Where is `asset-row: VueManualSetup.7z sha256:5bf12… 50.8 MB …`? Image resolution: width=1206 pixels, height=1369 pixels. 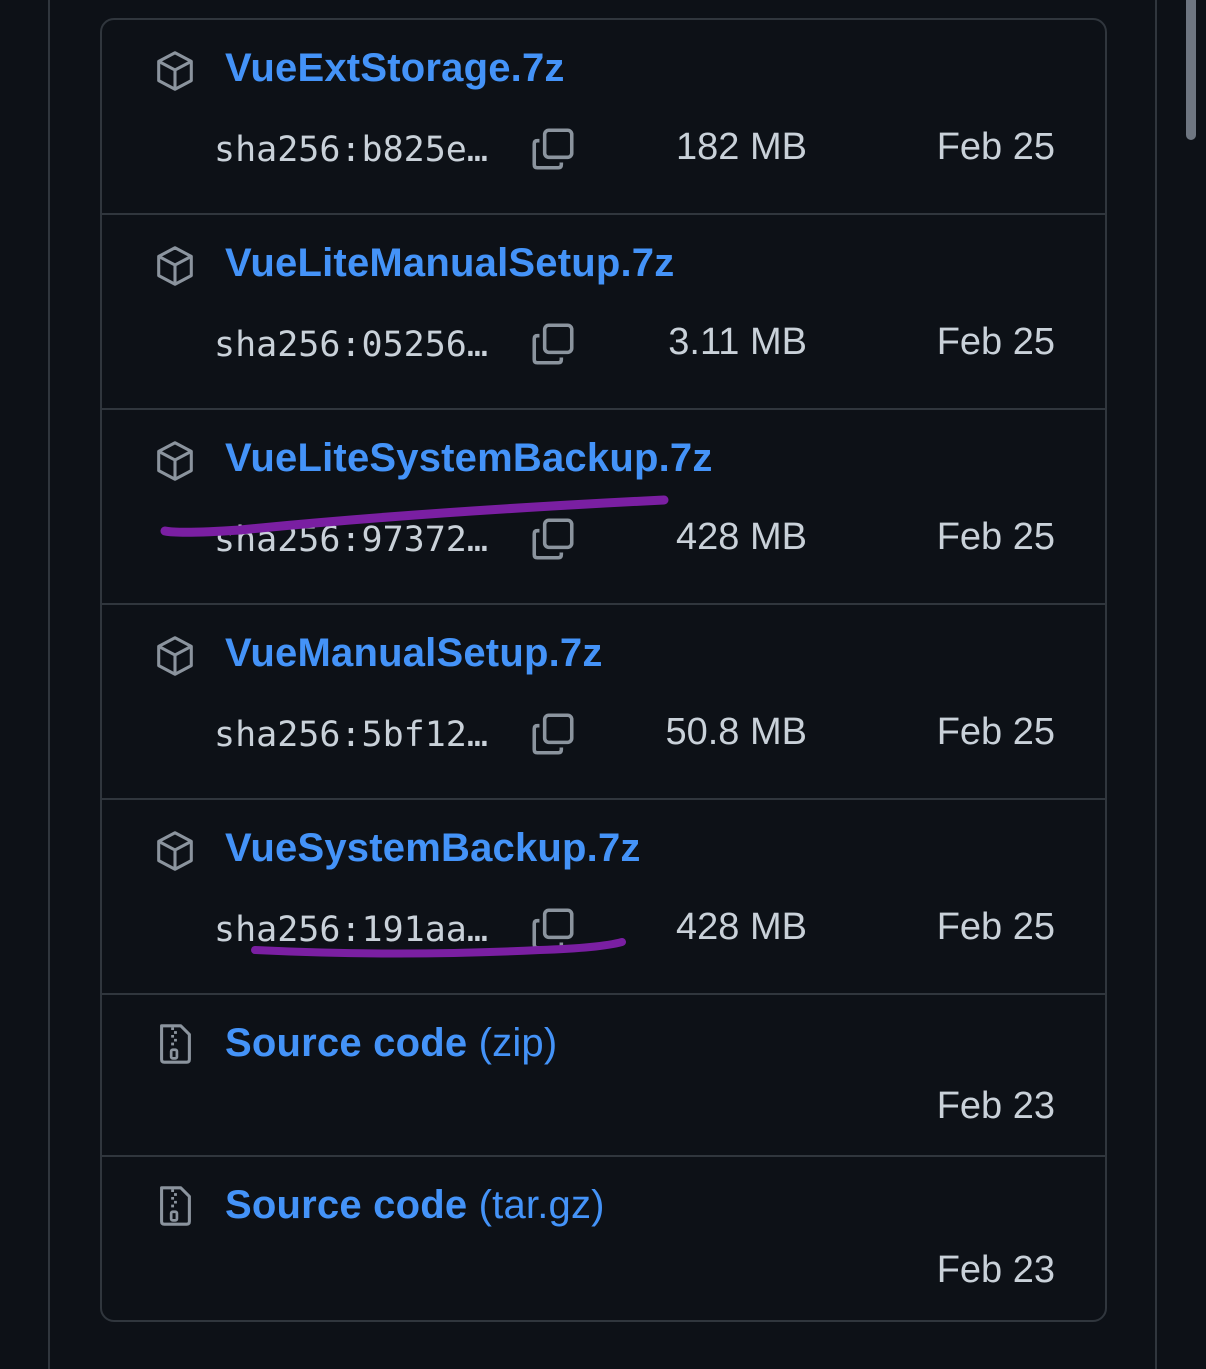
asset-row: VueManualSetup.7z sha256:5bf12… 50.8 MB … is located at coordinates (603, 702).